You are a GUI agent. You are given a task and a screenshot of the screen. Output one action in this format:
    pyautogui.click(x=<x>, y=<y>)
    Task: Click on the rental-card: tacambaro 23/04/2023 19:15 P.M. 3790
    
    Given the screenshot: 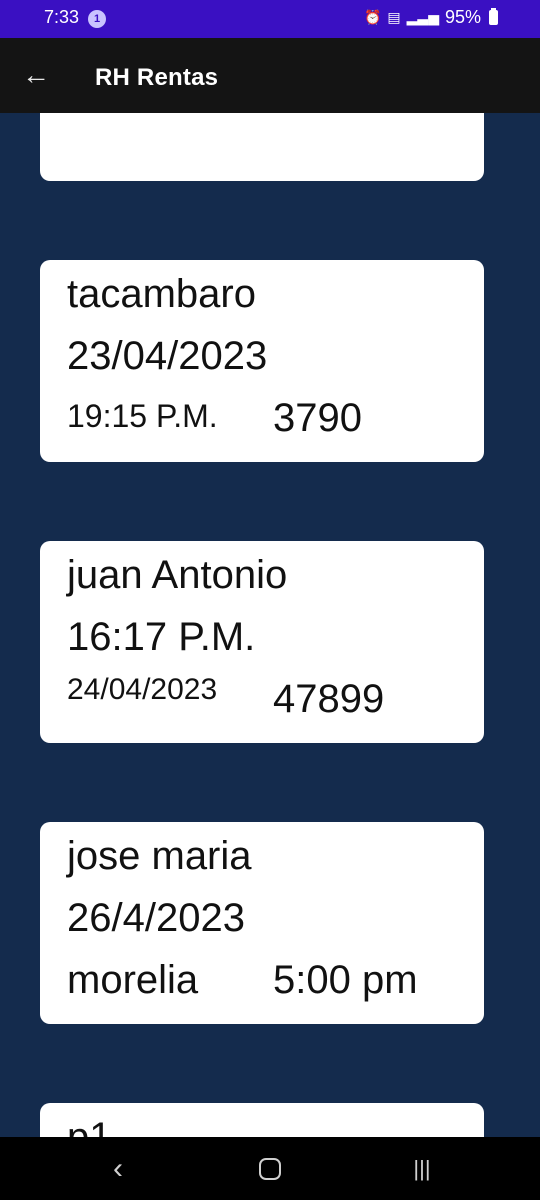 What is the action you would take?
    pyautogui.click(x=262, y=361)
    